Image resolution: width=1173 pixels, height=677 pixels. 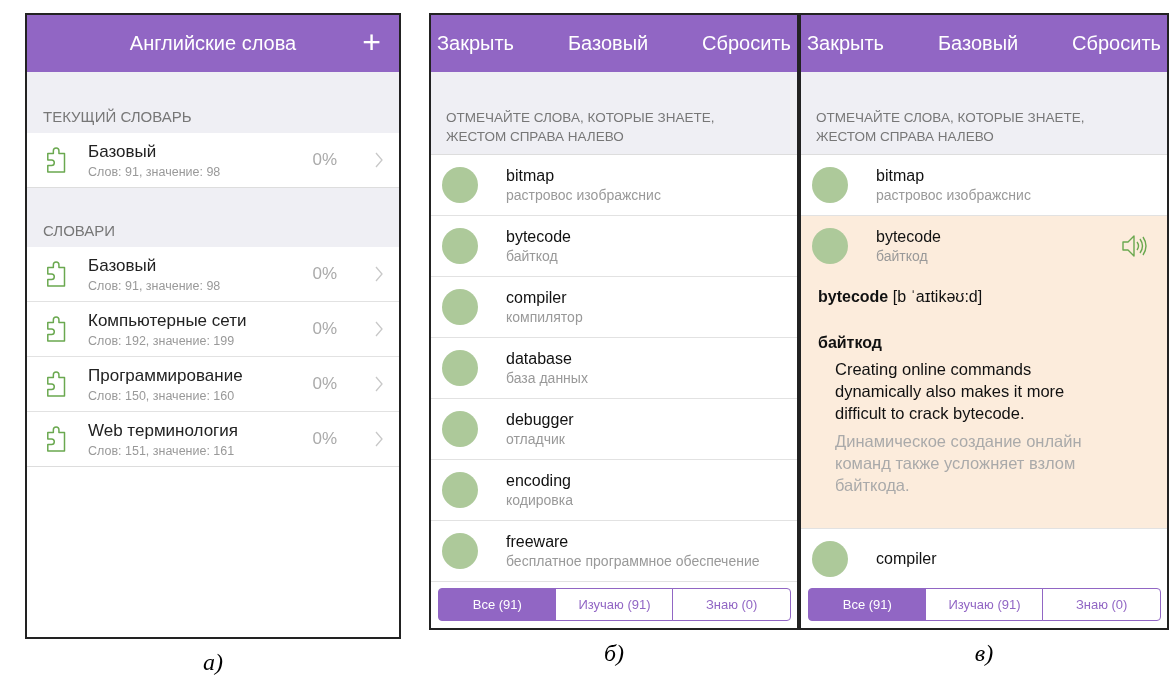 I want to click on section-title: СЛОВАРИ, so click(x=79, y=230).